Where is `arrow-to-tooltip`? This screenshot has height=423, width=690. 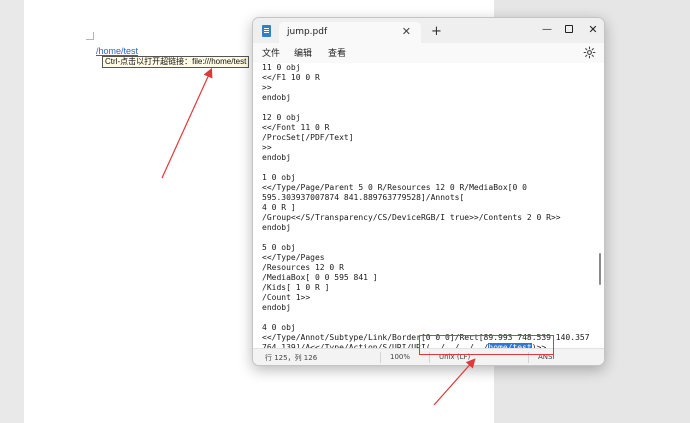 arrow-to-tooltip is located at coordinates (187, 123).